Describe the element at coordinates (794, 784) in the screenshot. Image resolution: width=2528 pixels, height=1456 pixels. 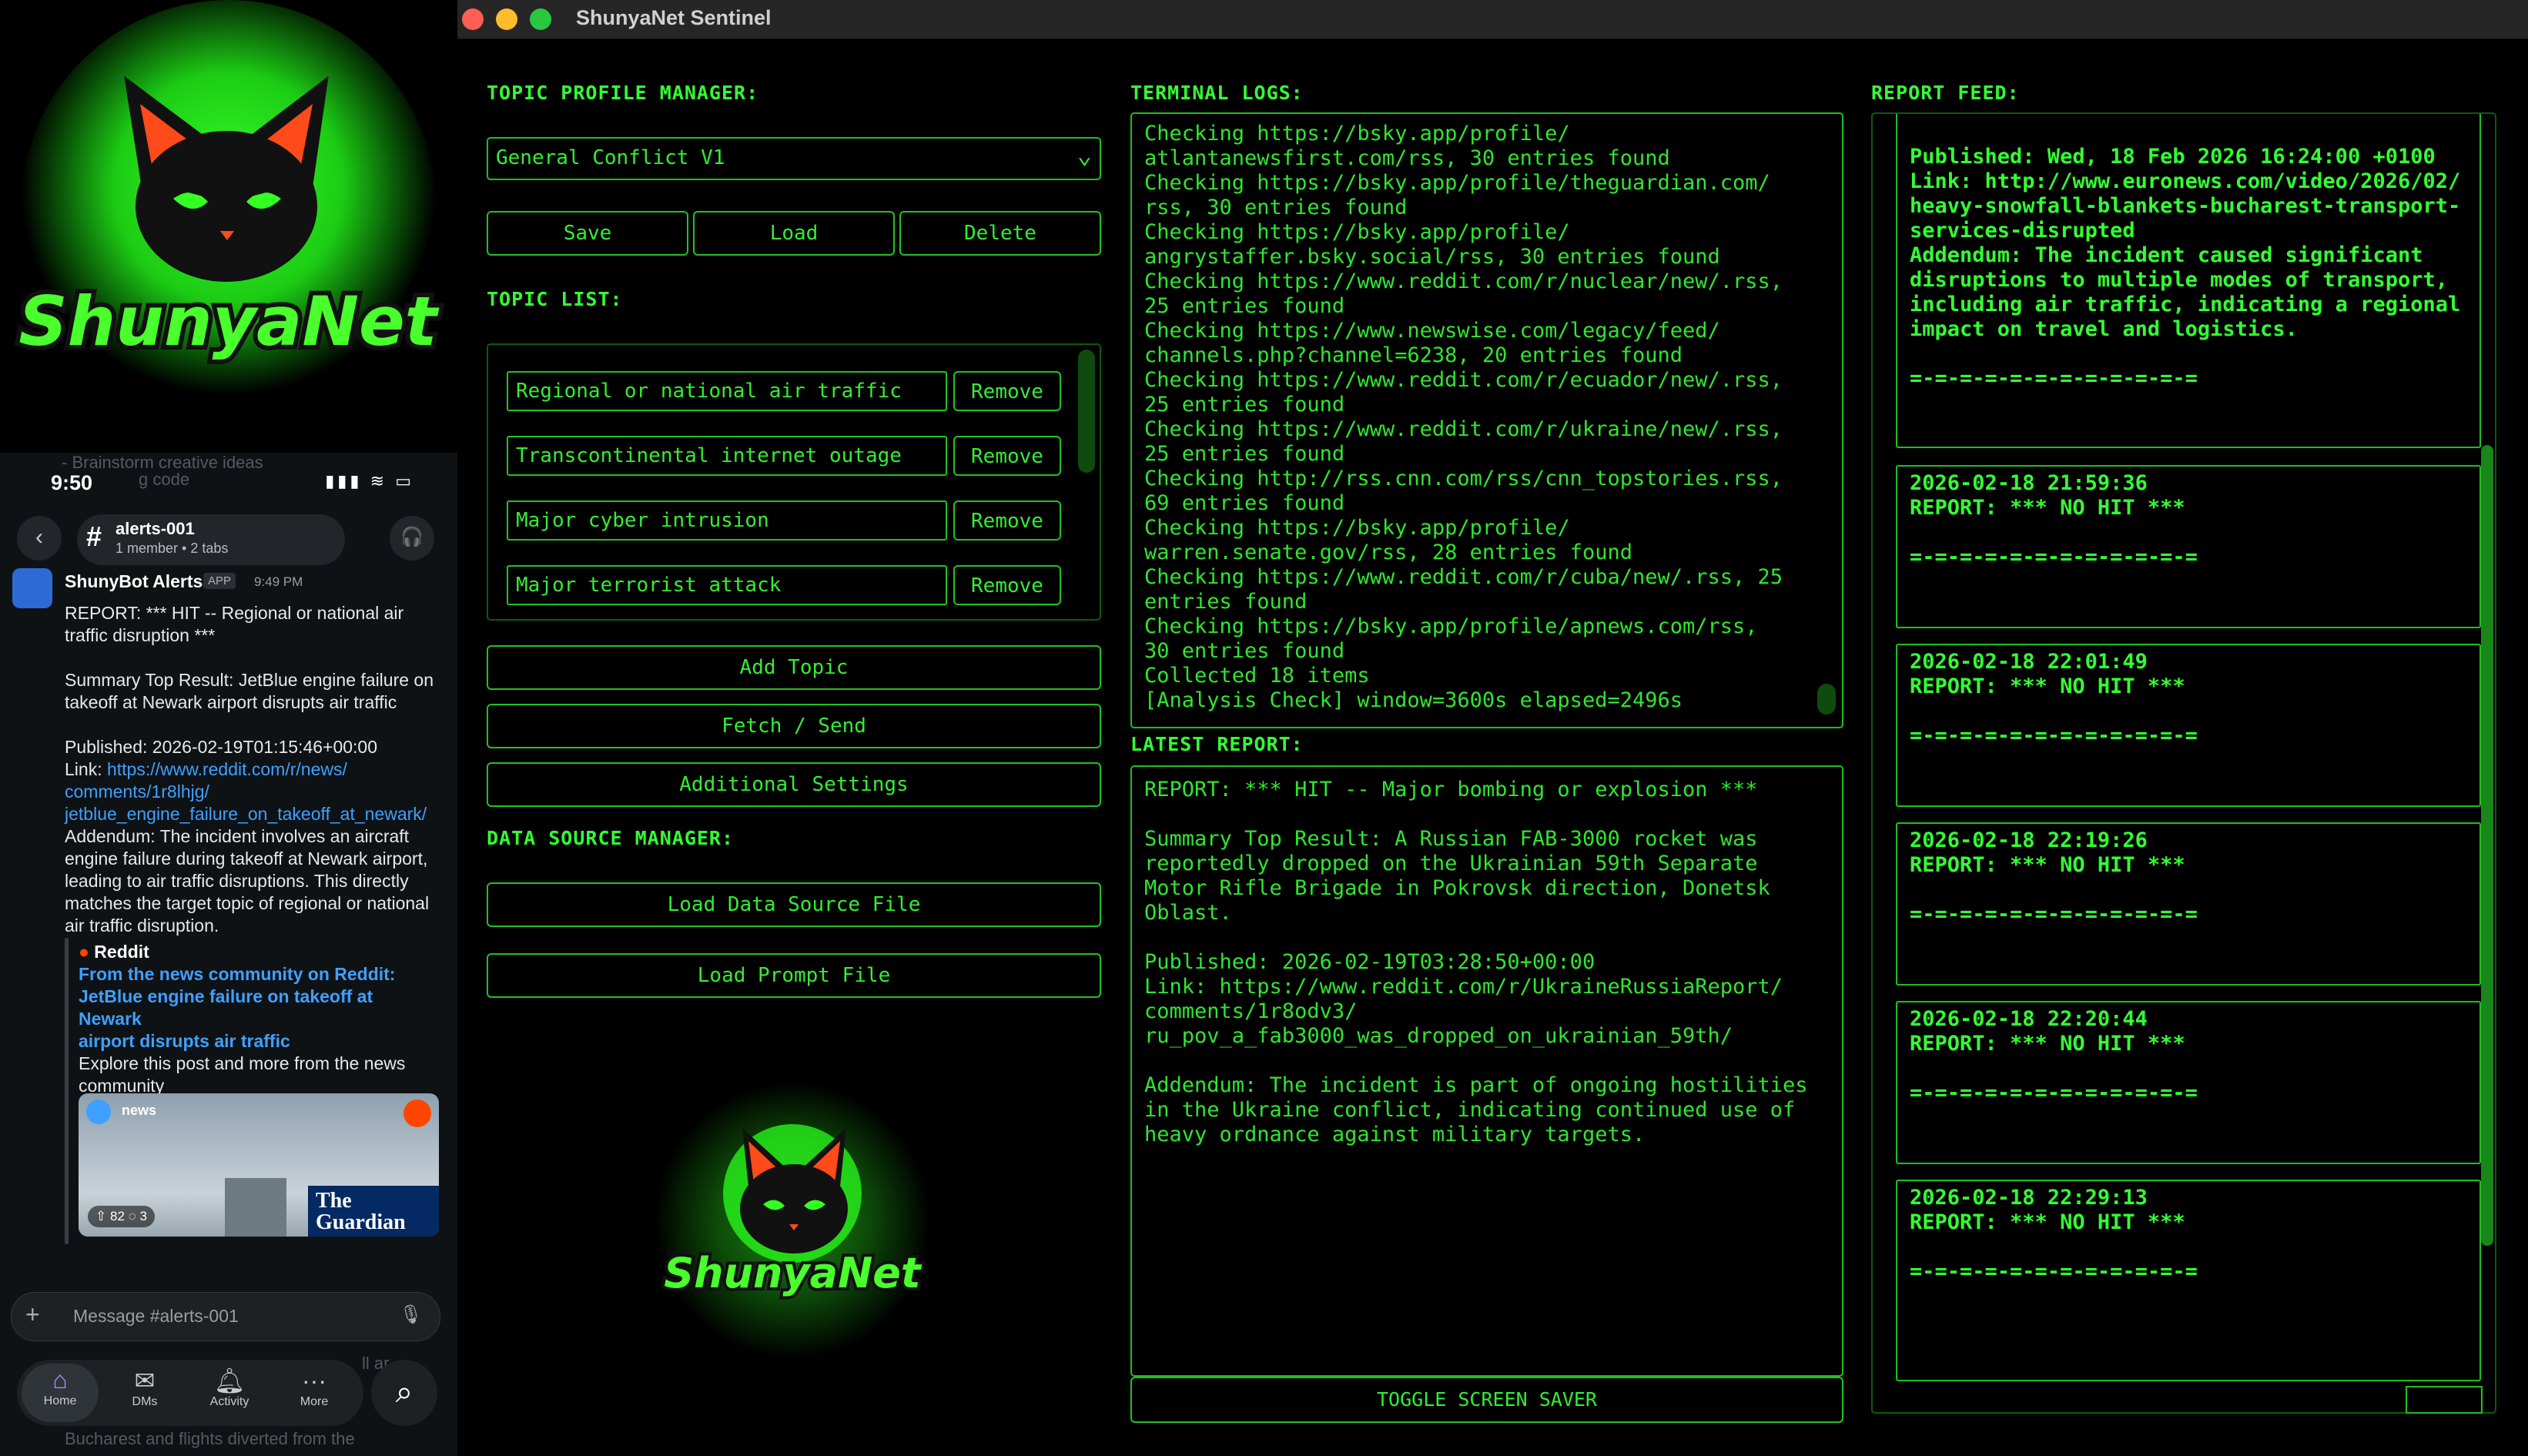
I see `additional-settings-button: Additional Settings` at that location.